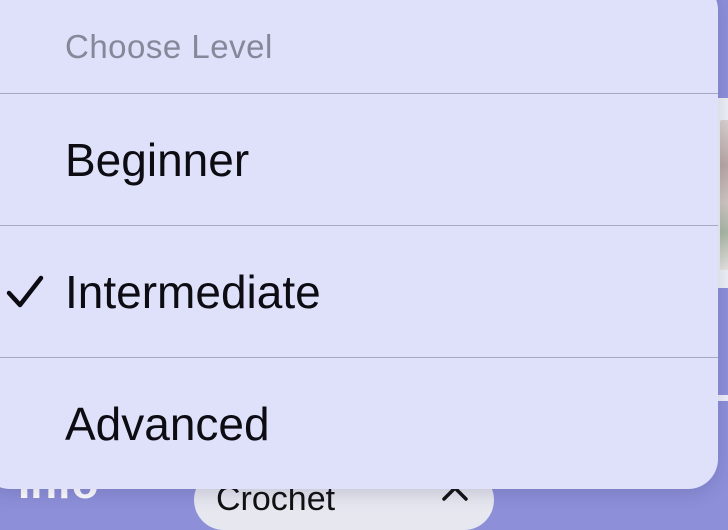  I want to click on product-image, so click(724, 195).